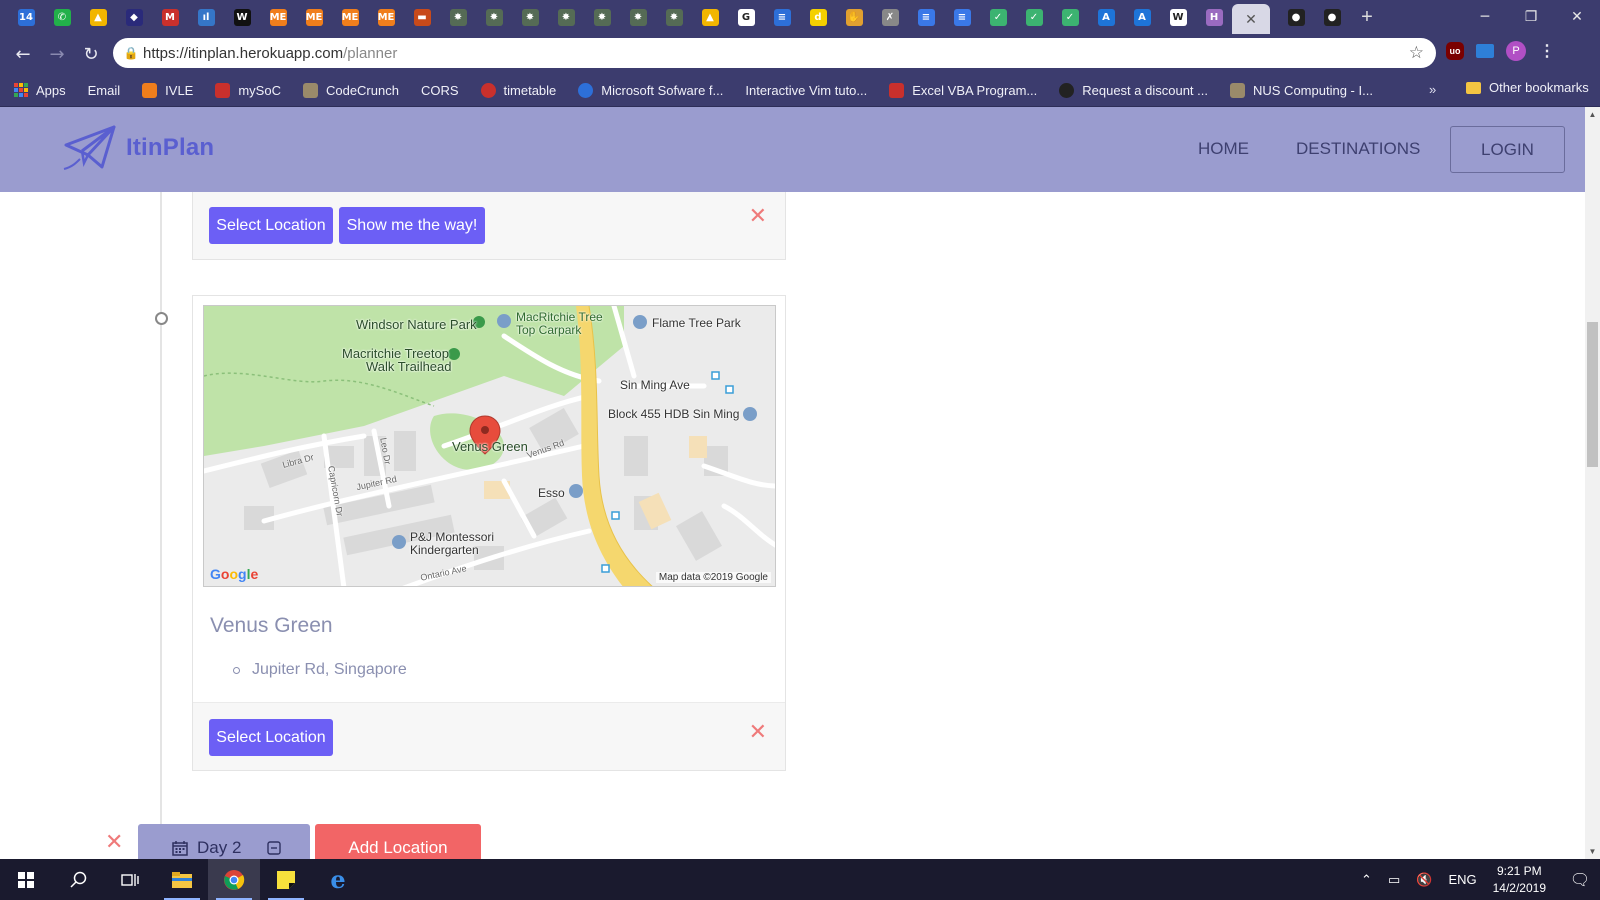 The image size is (1600, 900). I want to click on map-label-venus-green: Venus Green, so click(490, 446).